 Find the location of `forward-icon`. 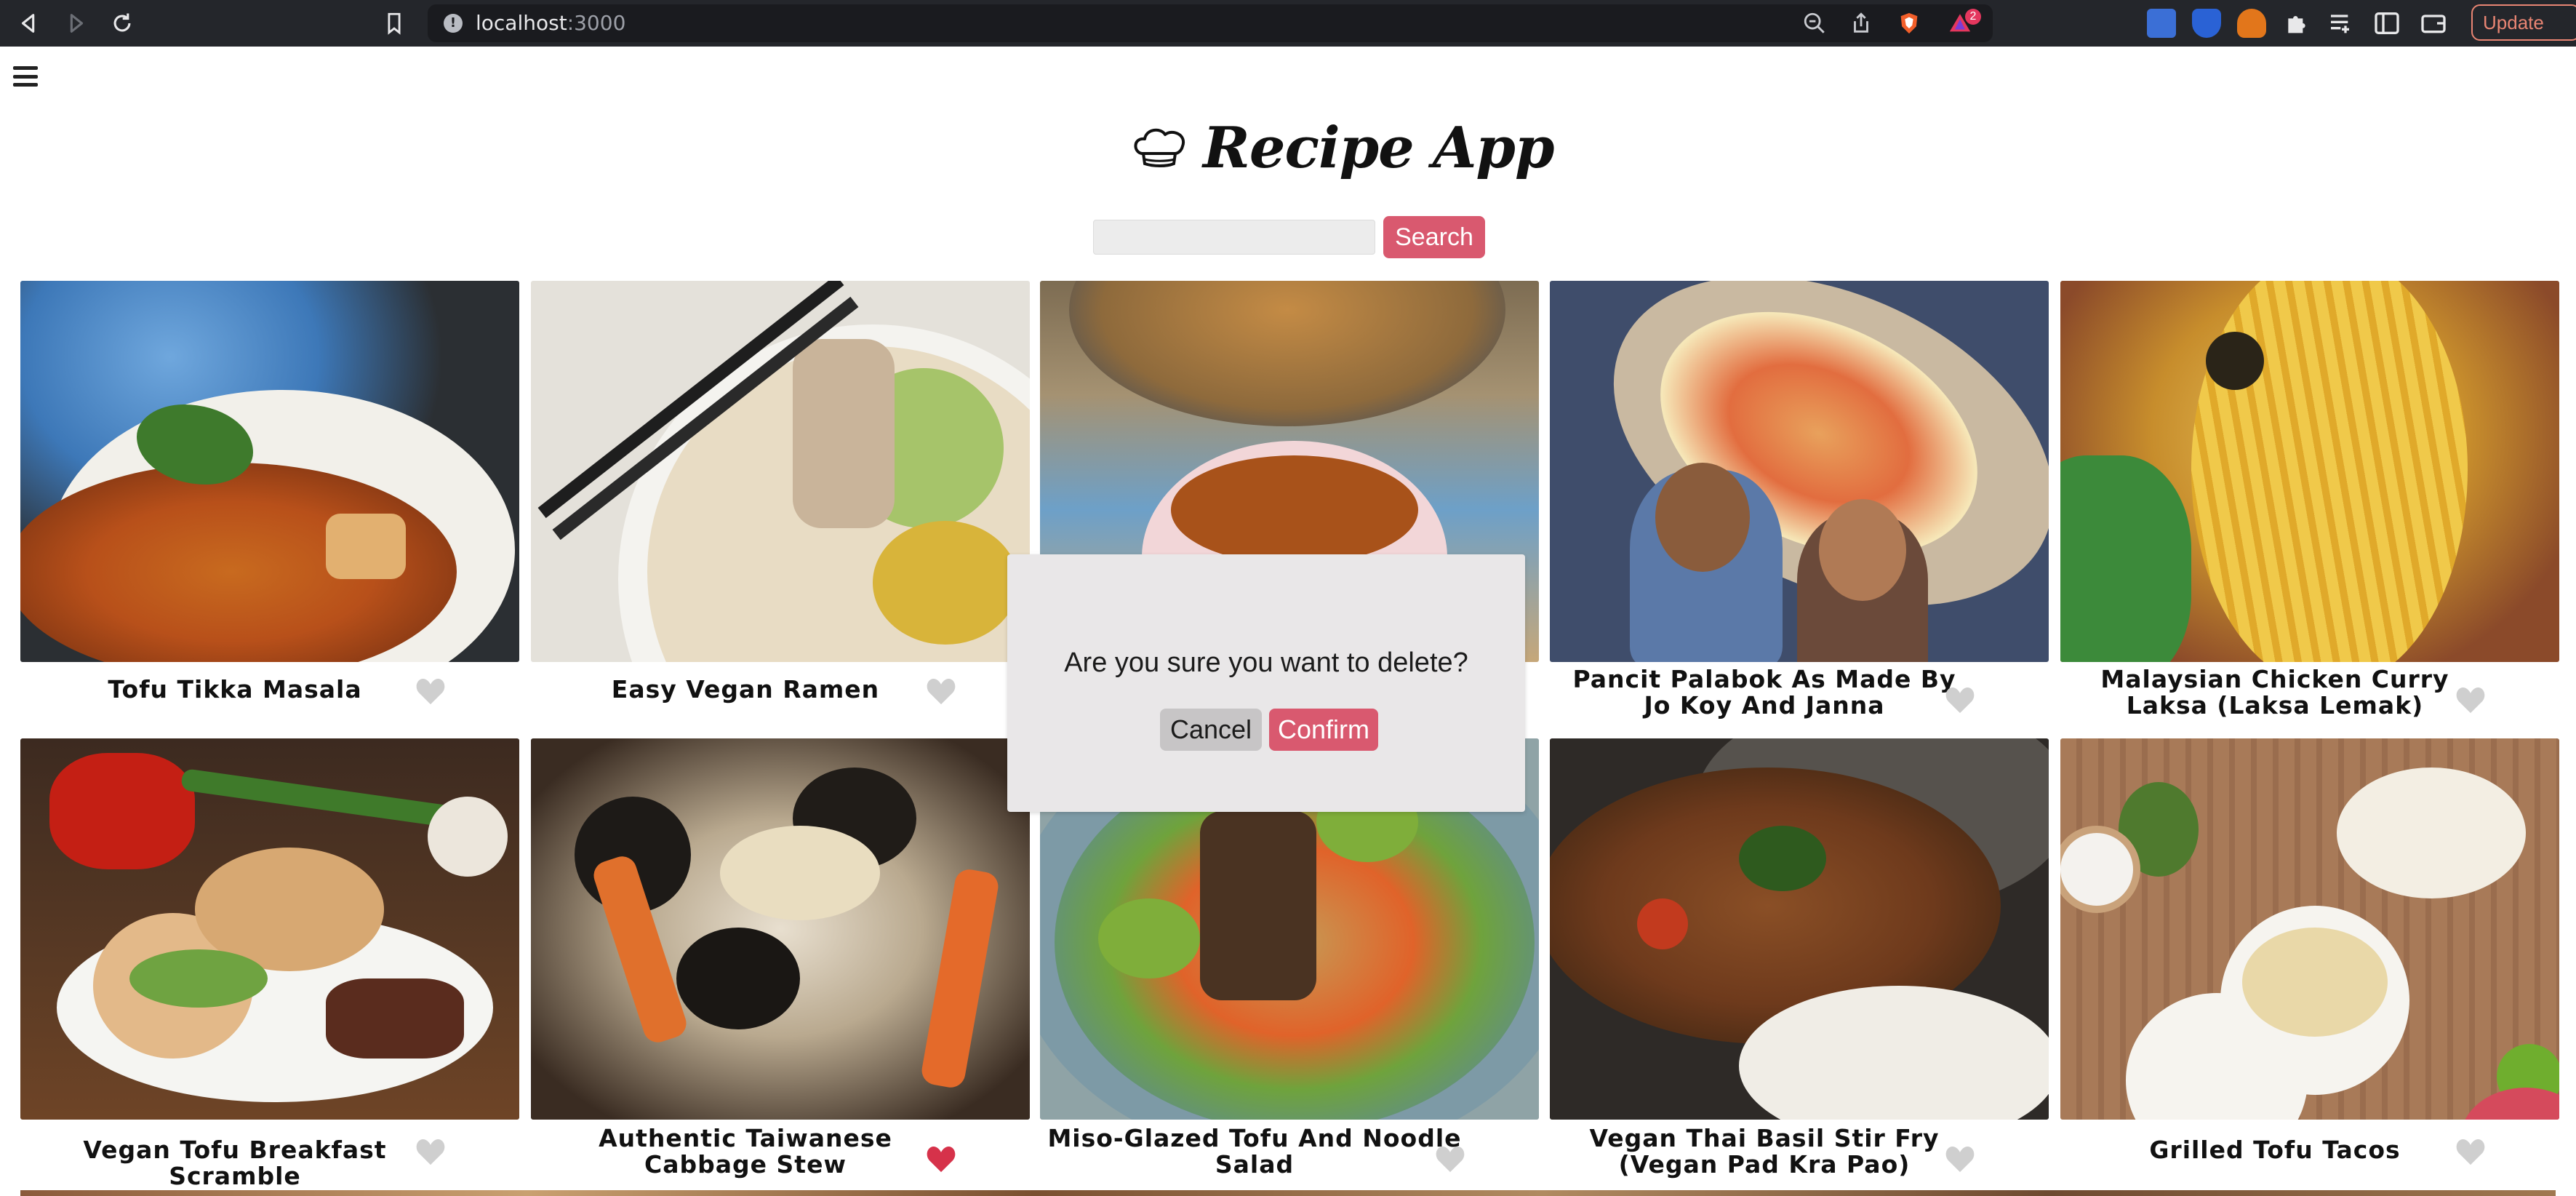

forward-icon is located at coordinates (75, 23).